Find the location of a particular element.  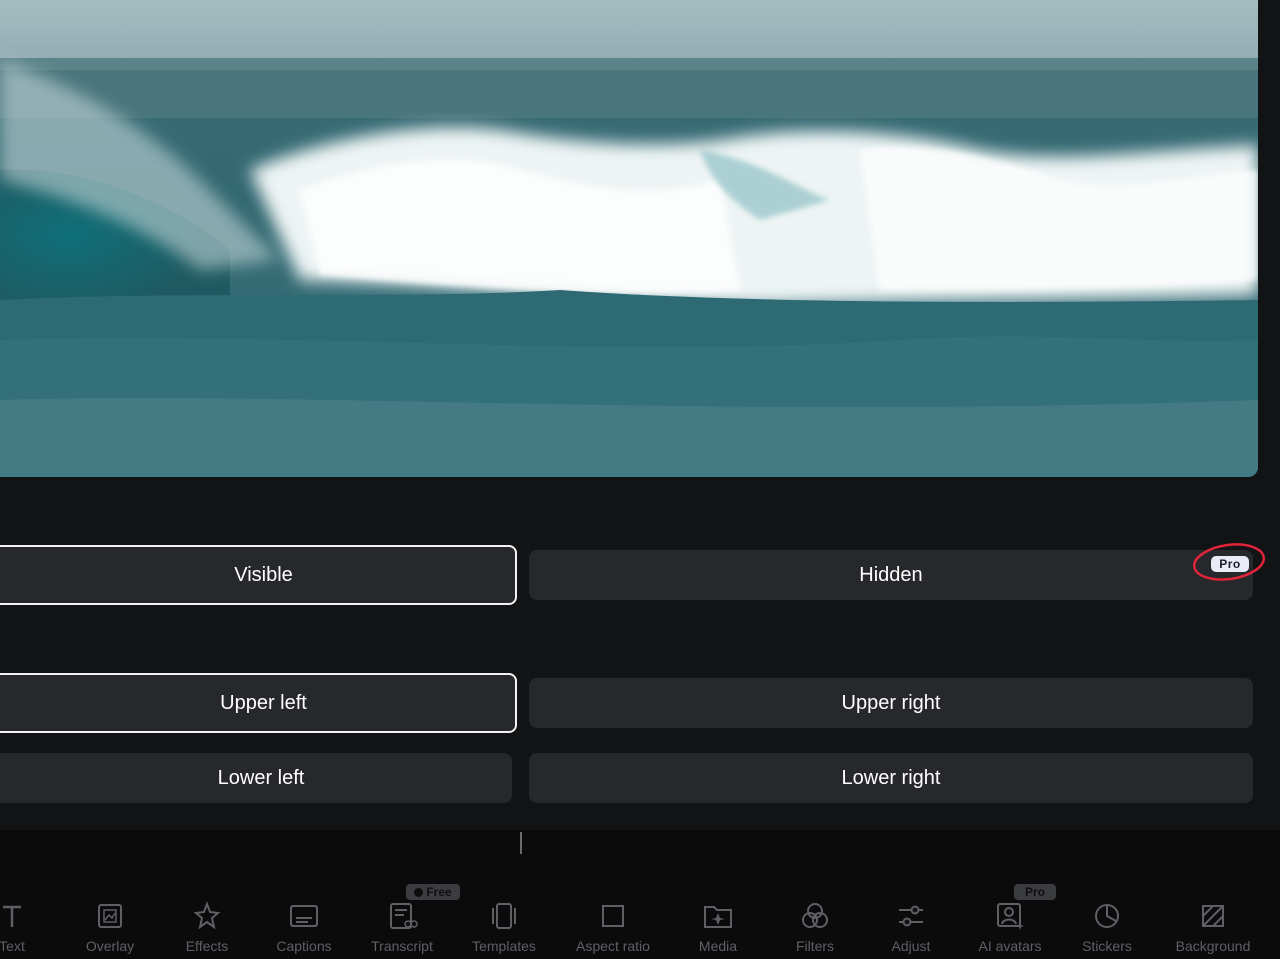

tool-label: Effects is located at coordinates (207, 946).